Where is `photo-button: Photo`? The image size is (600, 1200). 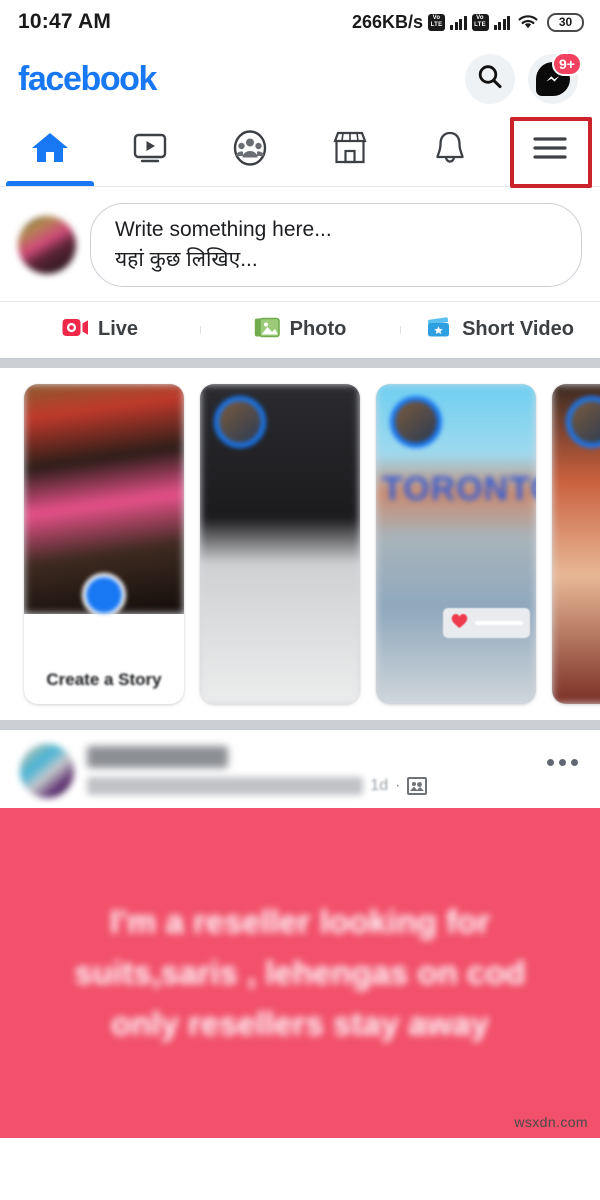 photo-button: Photo is located at coordinates (300, 330).